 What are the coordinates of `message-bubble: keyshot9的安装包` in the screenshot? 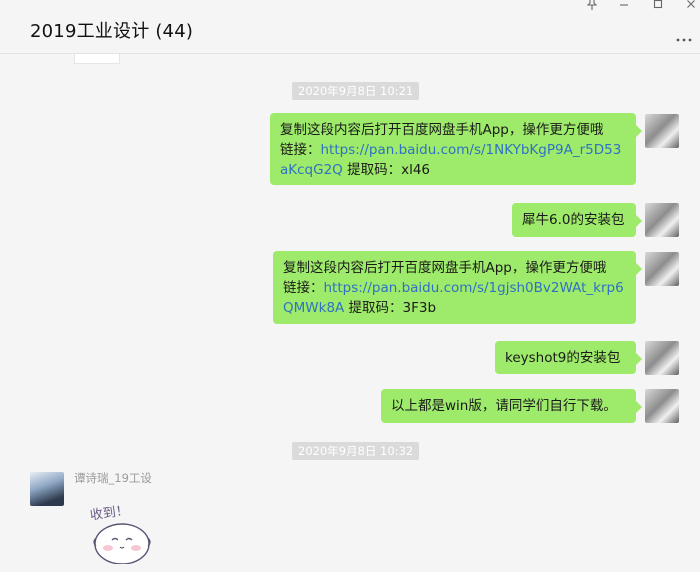 It's located at (568, 357).